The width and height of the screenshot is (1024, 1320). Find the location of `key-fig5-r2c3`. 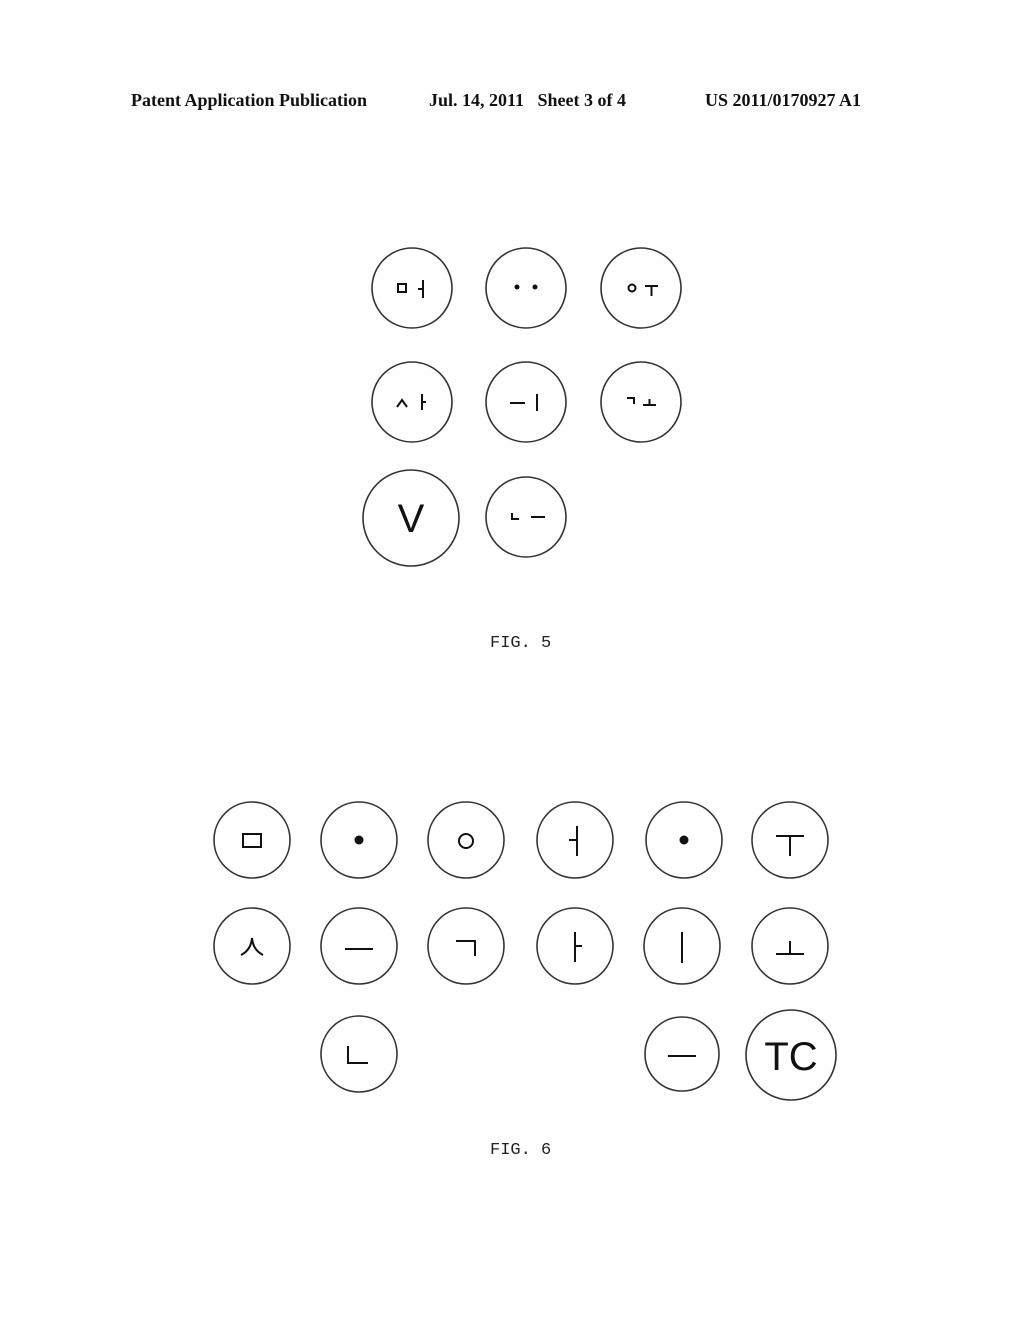

key-fig5-r2c3 is located at coordinates (641, 402).